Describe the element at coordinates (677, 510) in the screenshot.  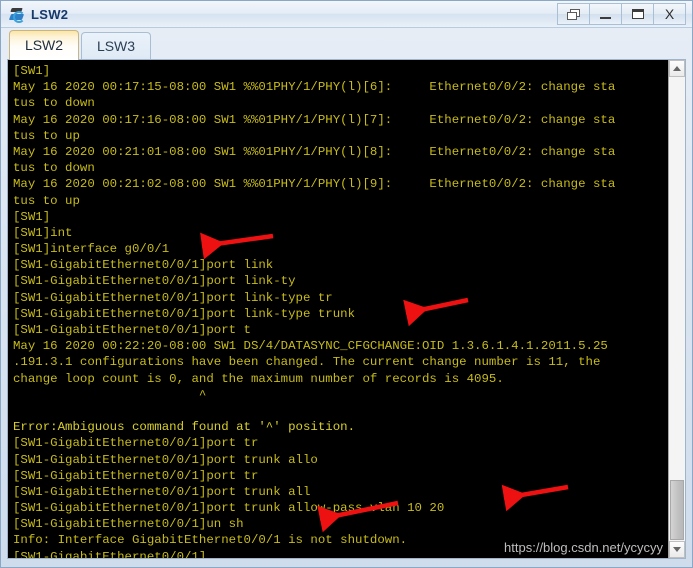
I see `scrollbar-thumb` at that location.